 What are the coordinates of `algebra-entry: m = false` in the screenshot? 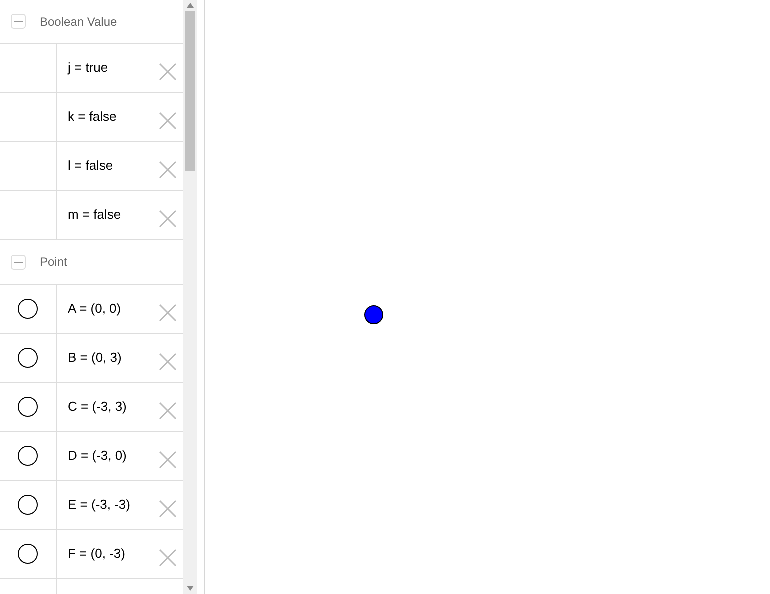 It's located at (108, 215).